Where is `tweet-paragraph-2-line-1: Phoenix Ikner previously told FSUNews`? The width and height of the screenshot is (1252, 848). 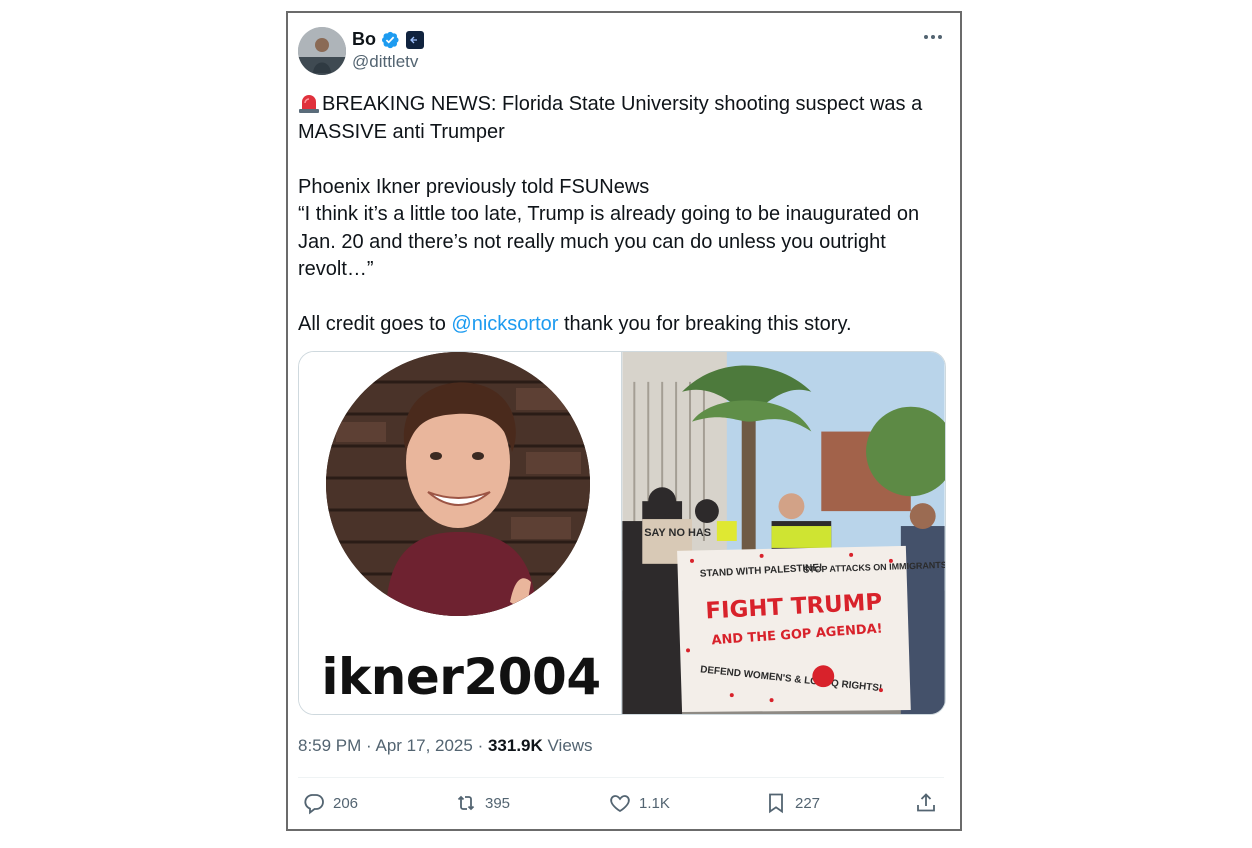 tweet-paragraph-2-line-1: Phoenix Ikner previously told FSUNews is located at coordinates (474, 186).